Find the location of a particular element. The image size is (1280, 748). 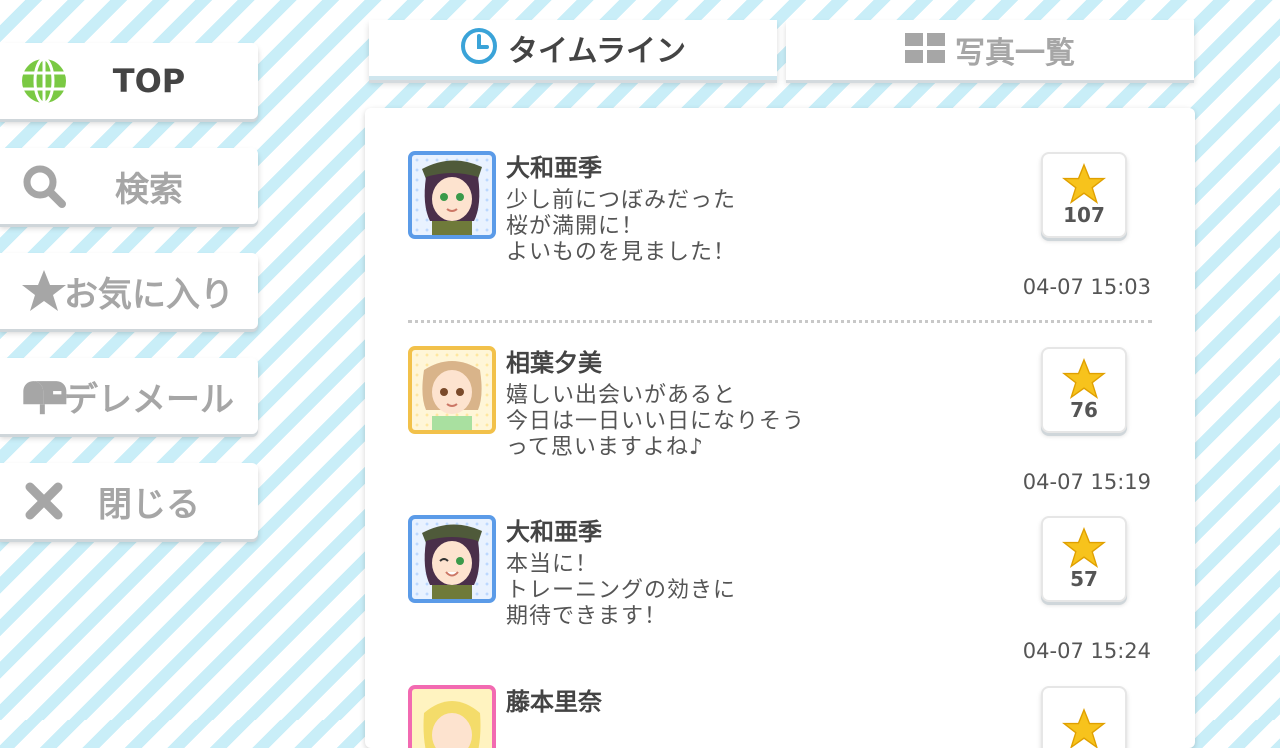

like-button: 107 is located at coordinates (1084, 195).